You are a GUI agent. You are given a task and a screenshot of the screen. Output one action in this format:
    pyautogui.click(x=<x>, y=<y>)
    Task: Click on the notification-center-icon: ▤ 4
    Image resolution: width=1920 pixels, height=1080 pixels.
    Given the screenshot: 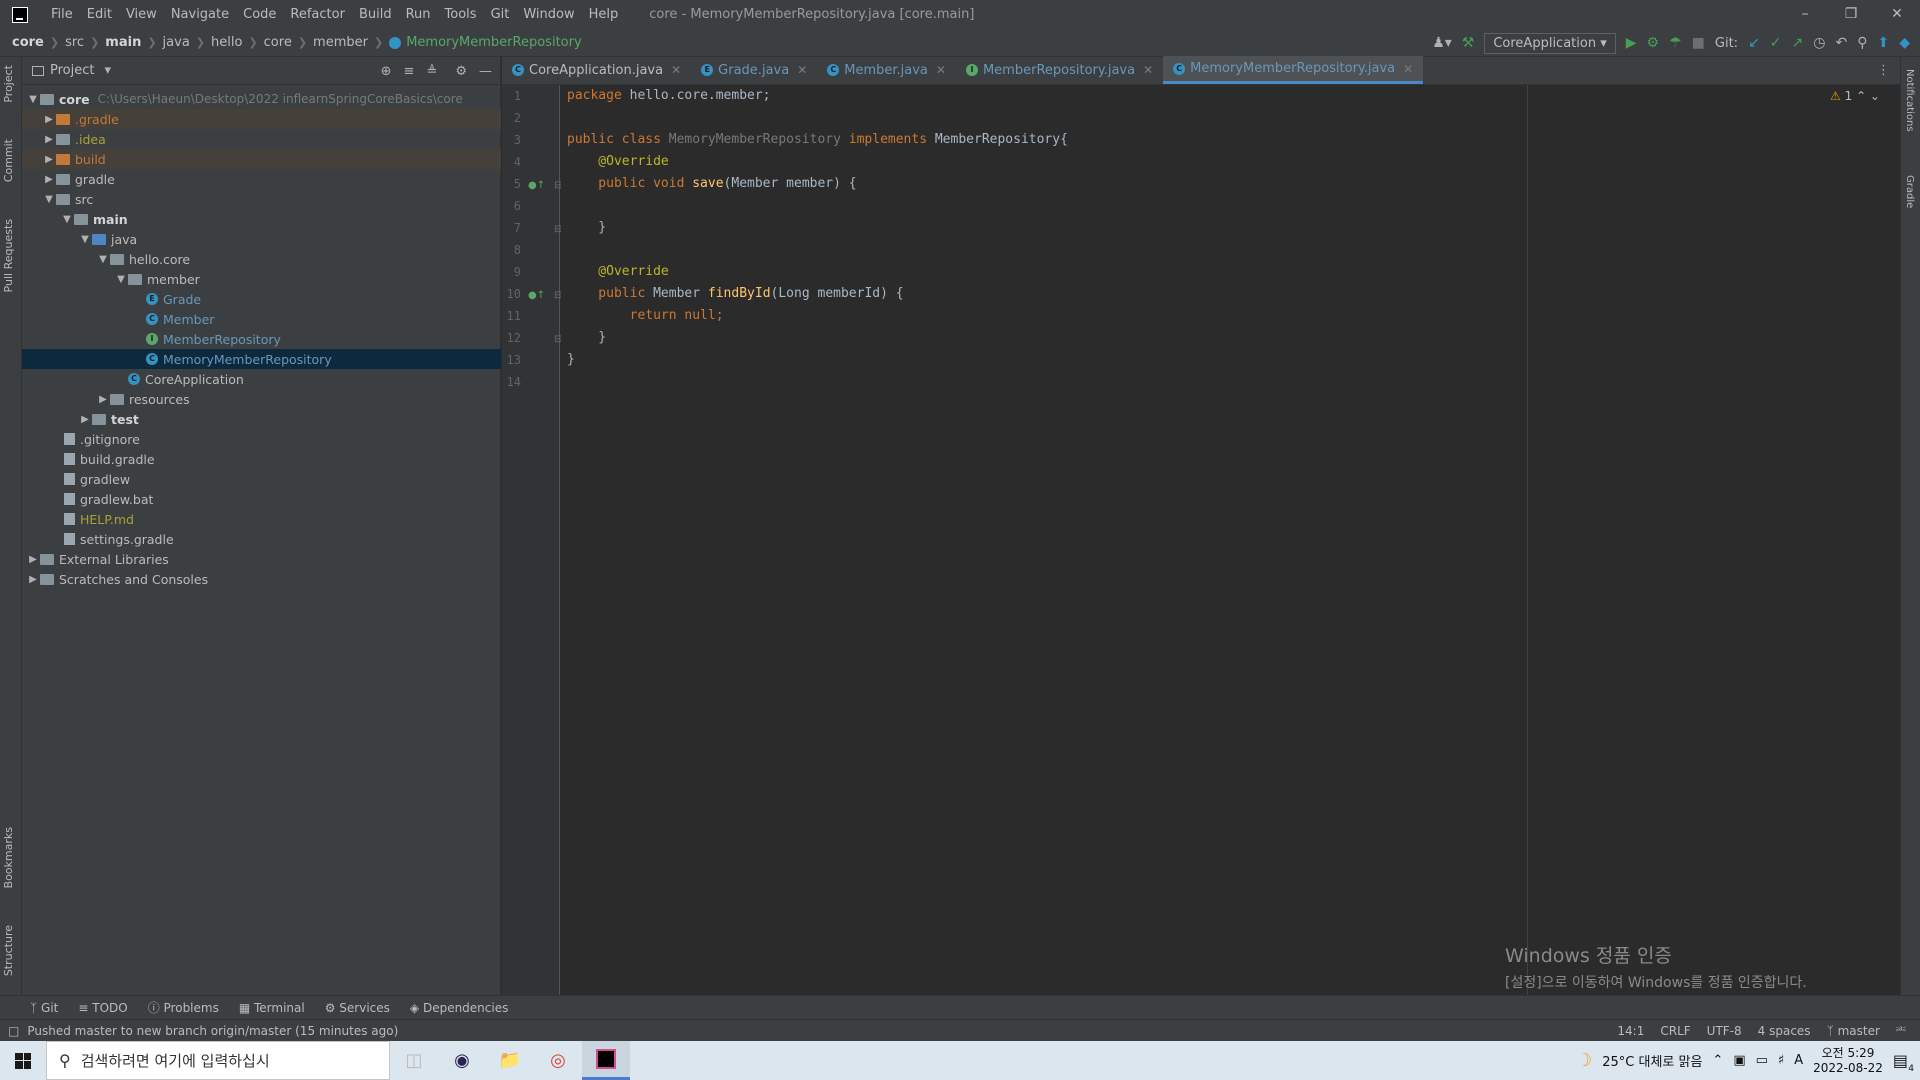 What is the action you would take?
    pyautogui.click(x=1903, y=1062)
    